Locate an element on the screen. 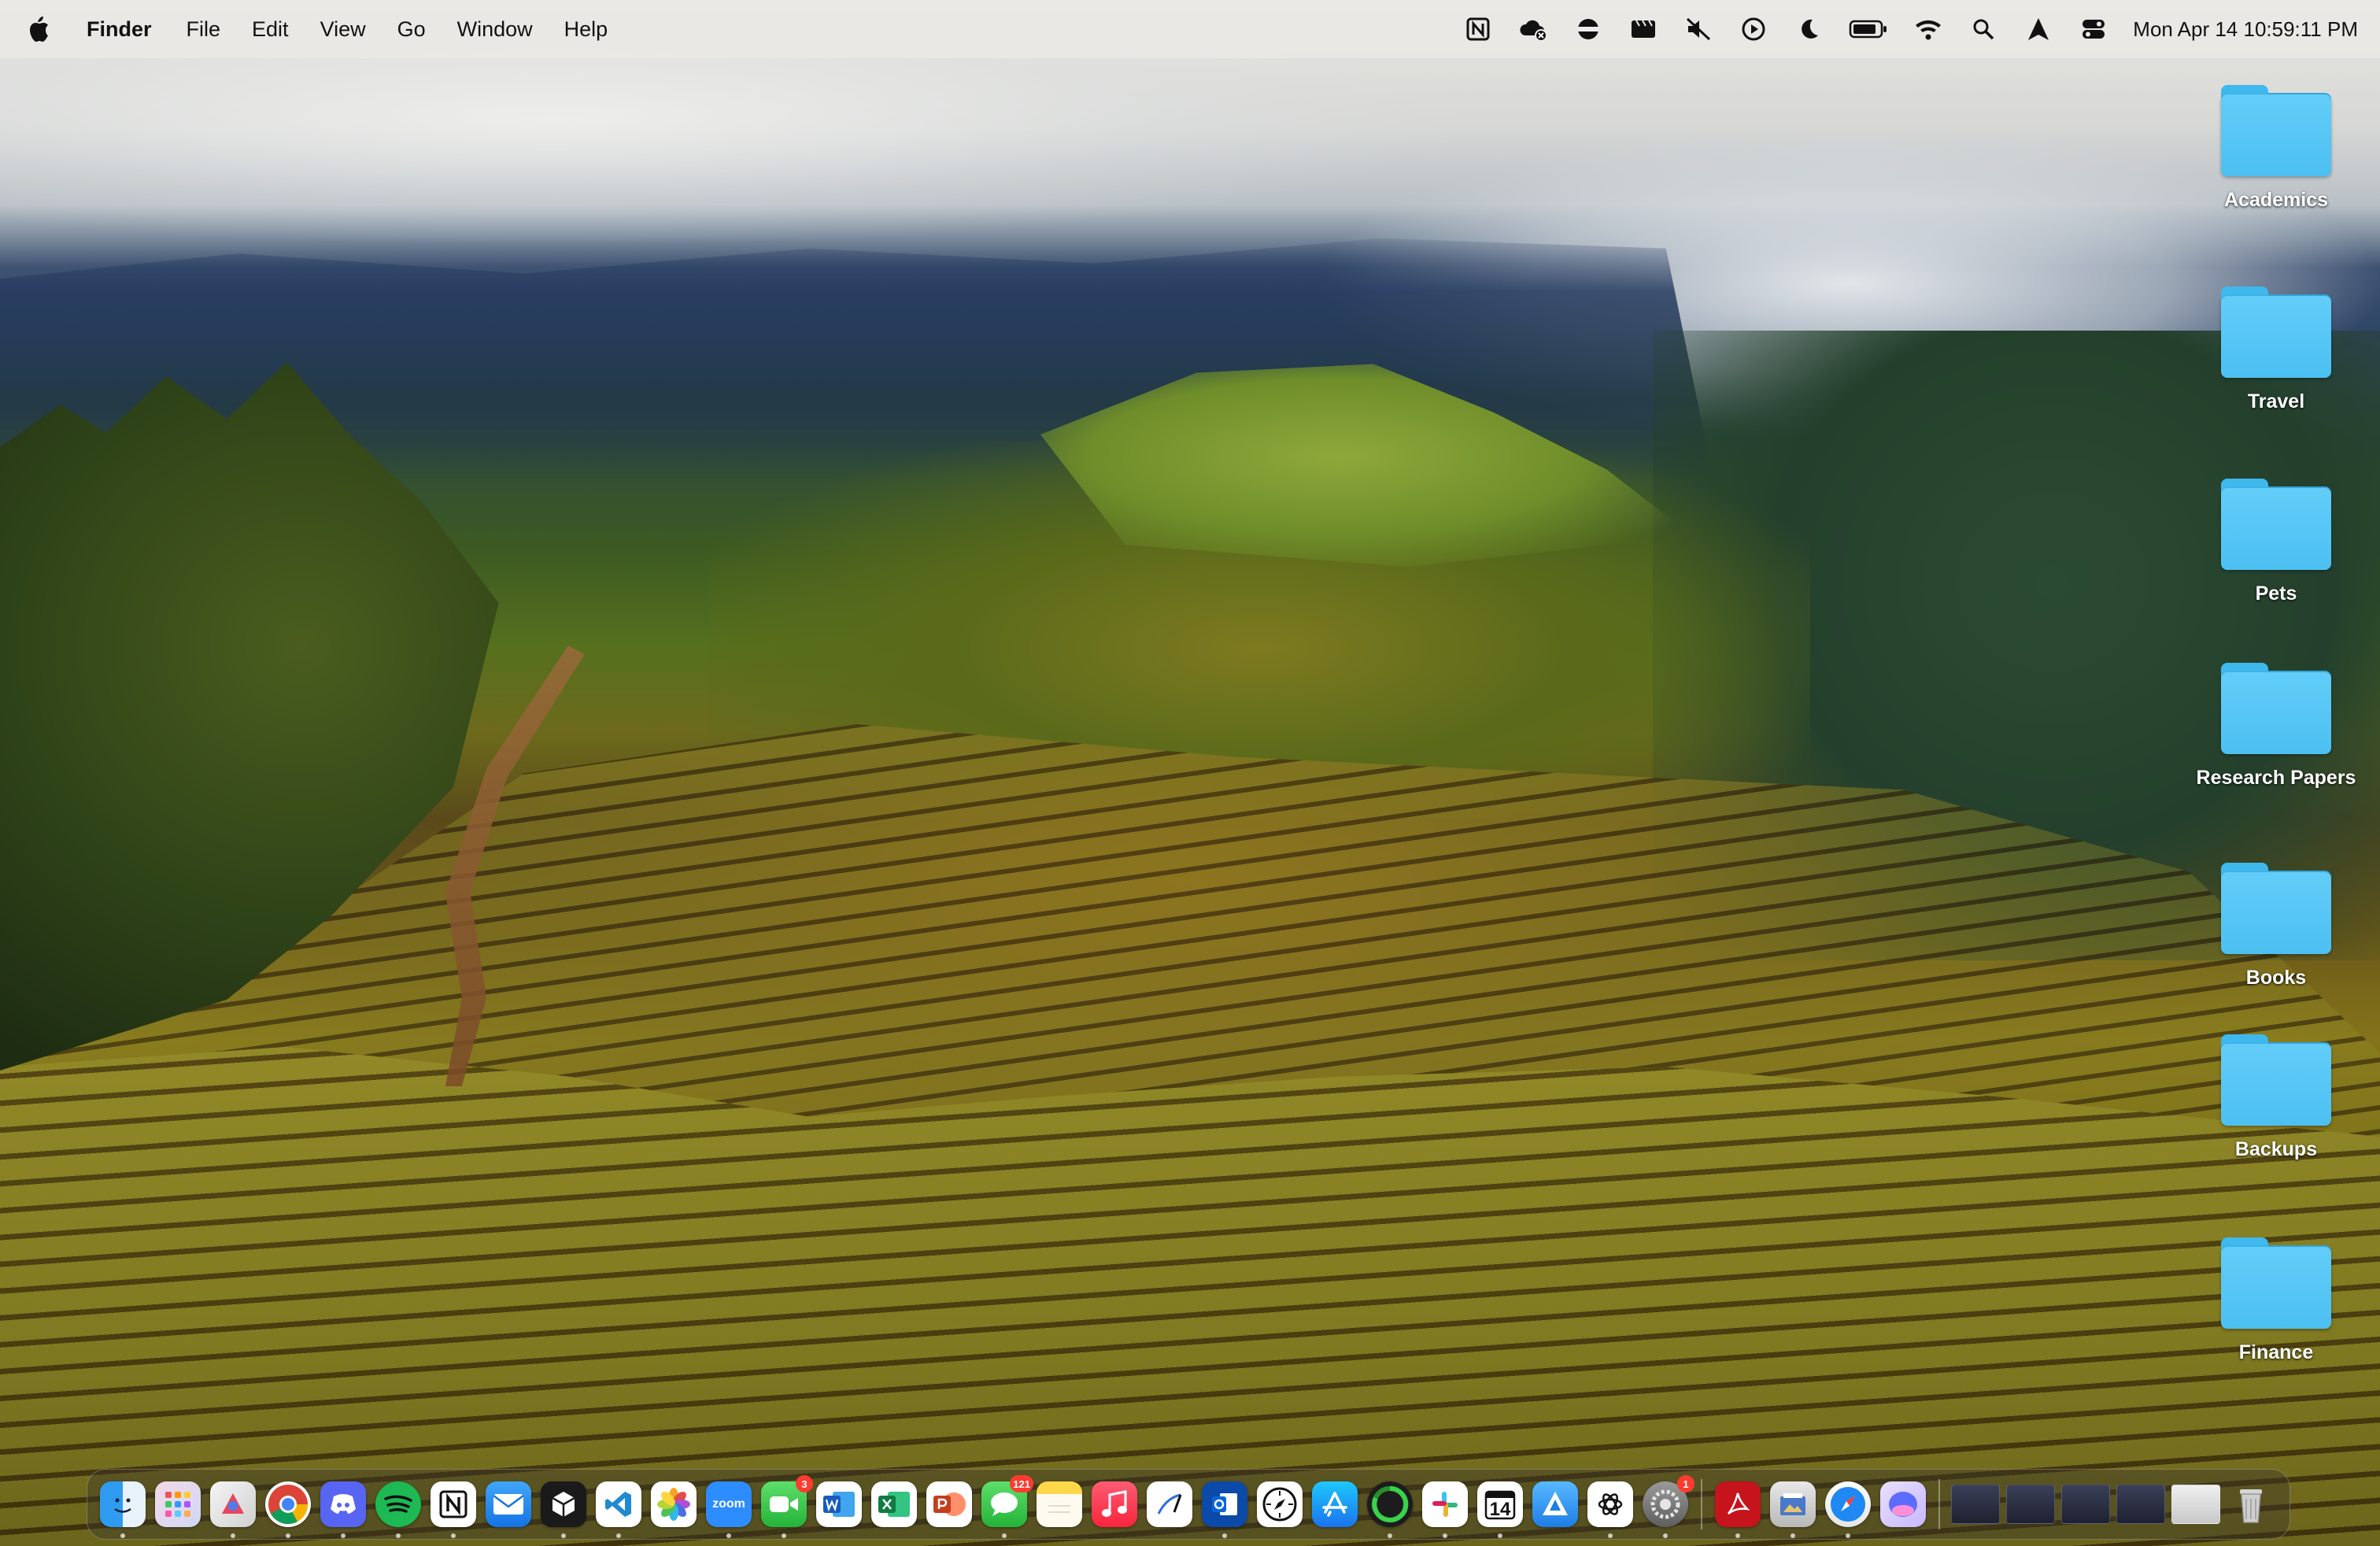  desktop-folder-travel: Travel is located at coordinates (2276, 350).